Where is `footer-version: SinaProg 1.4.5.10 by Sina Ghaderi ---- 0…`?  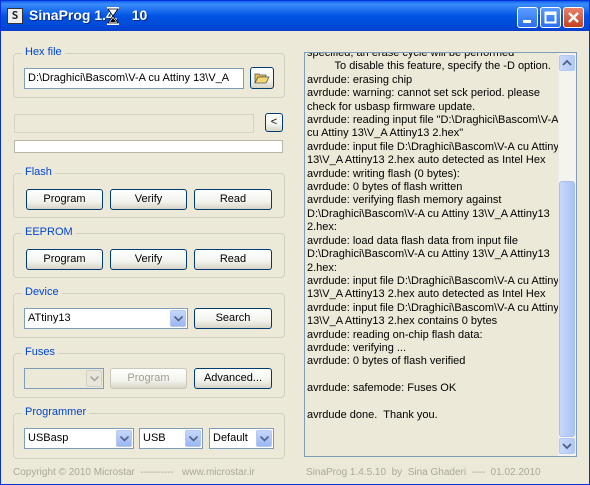
footer-version: SinaProg 1.4.5.10 by Sina Ghaderi ---- 0… is located at coordinates (423, 472).